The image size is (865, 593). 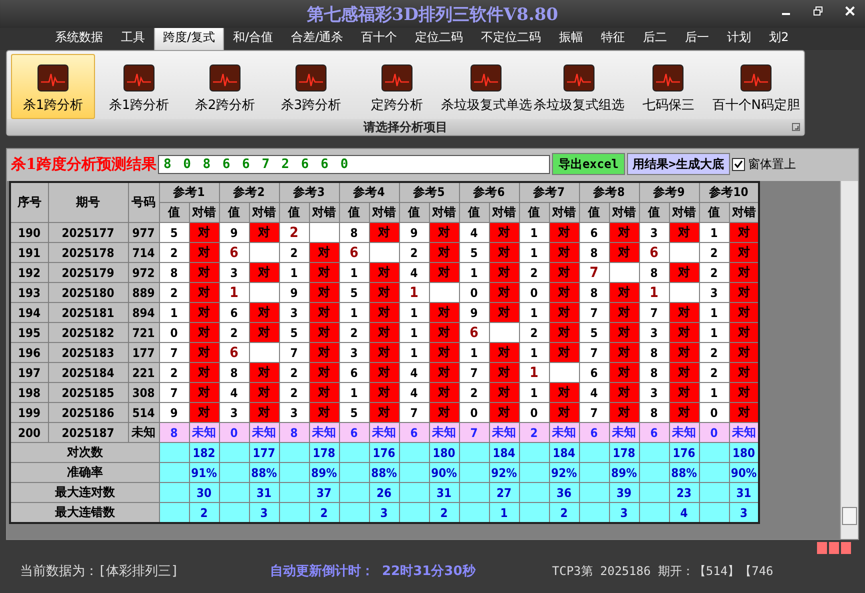 I want to click on scrollbar, so click(x=849, y=360).